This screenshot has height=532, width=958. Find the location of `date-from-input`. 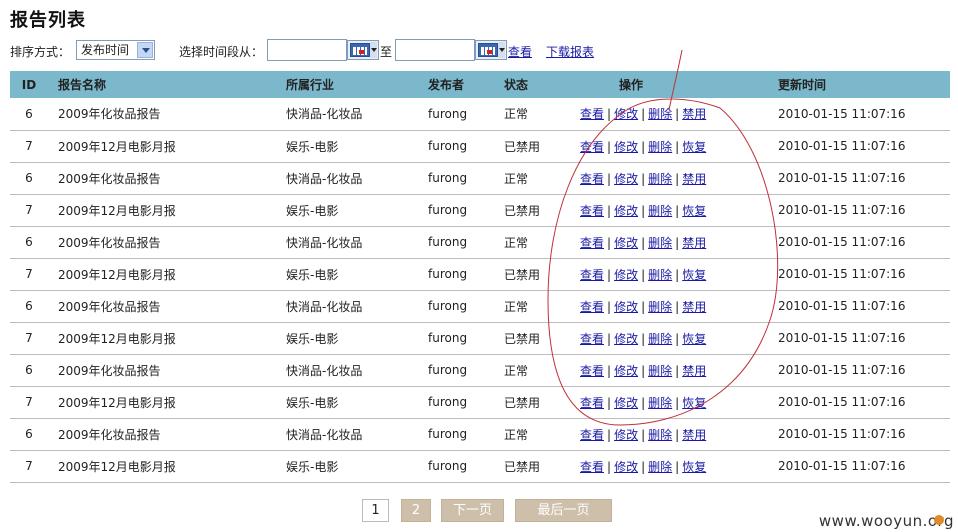

date-from-input is located at coordinates (307, 50).